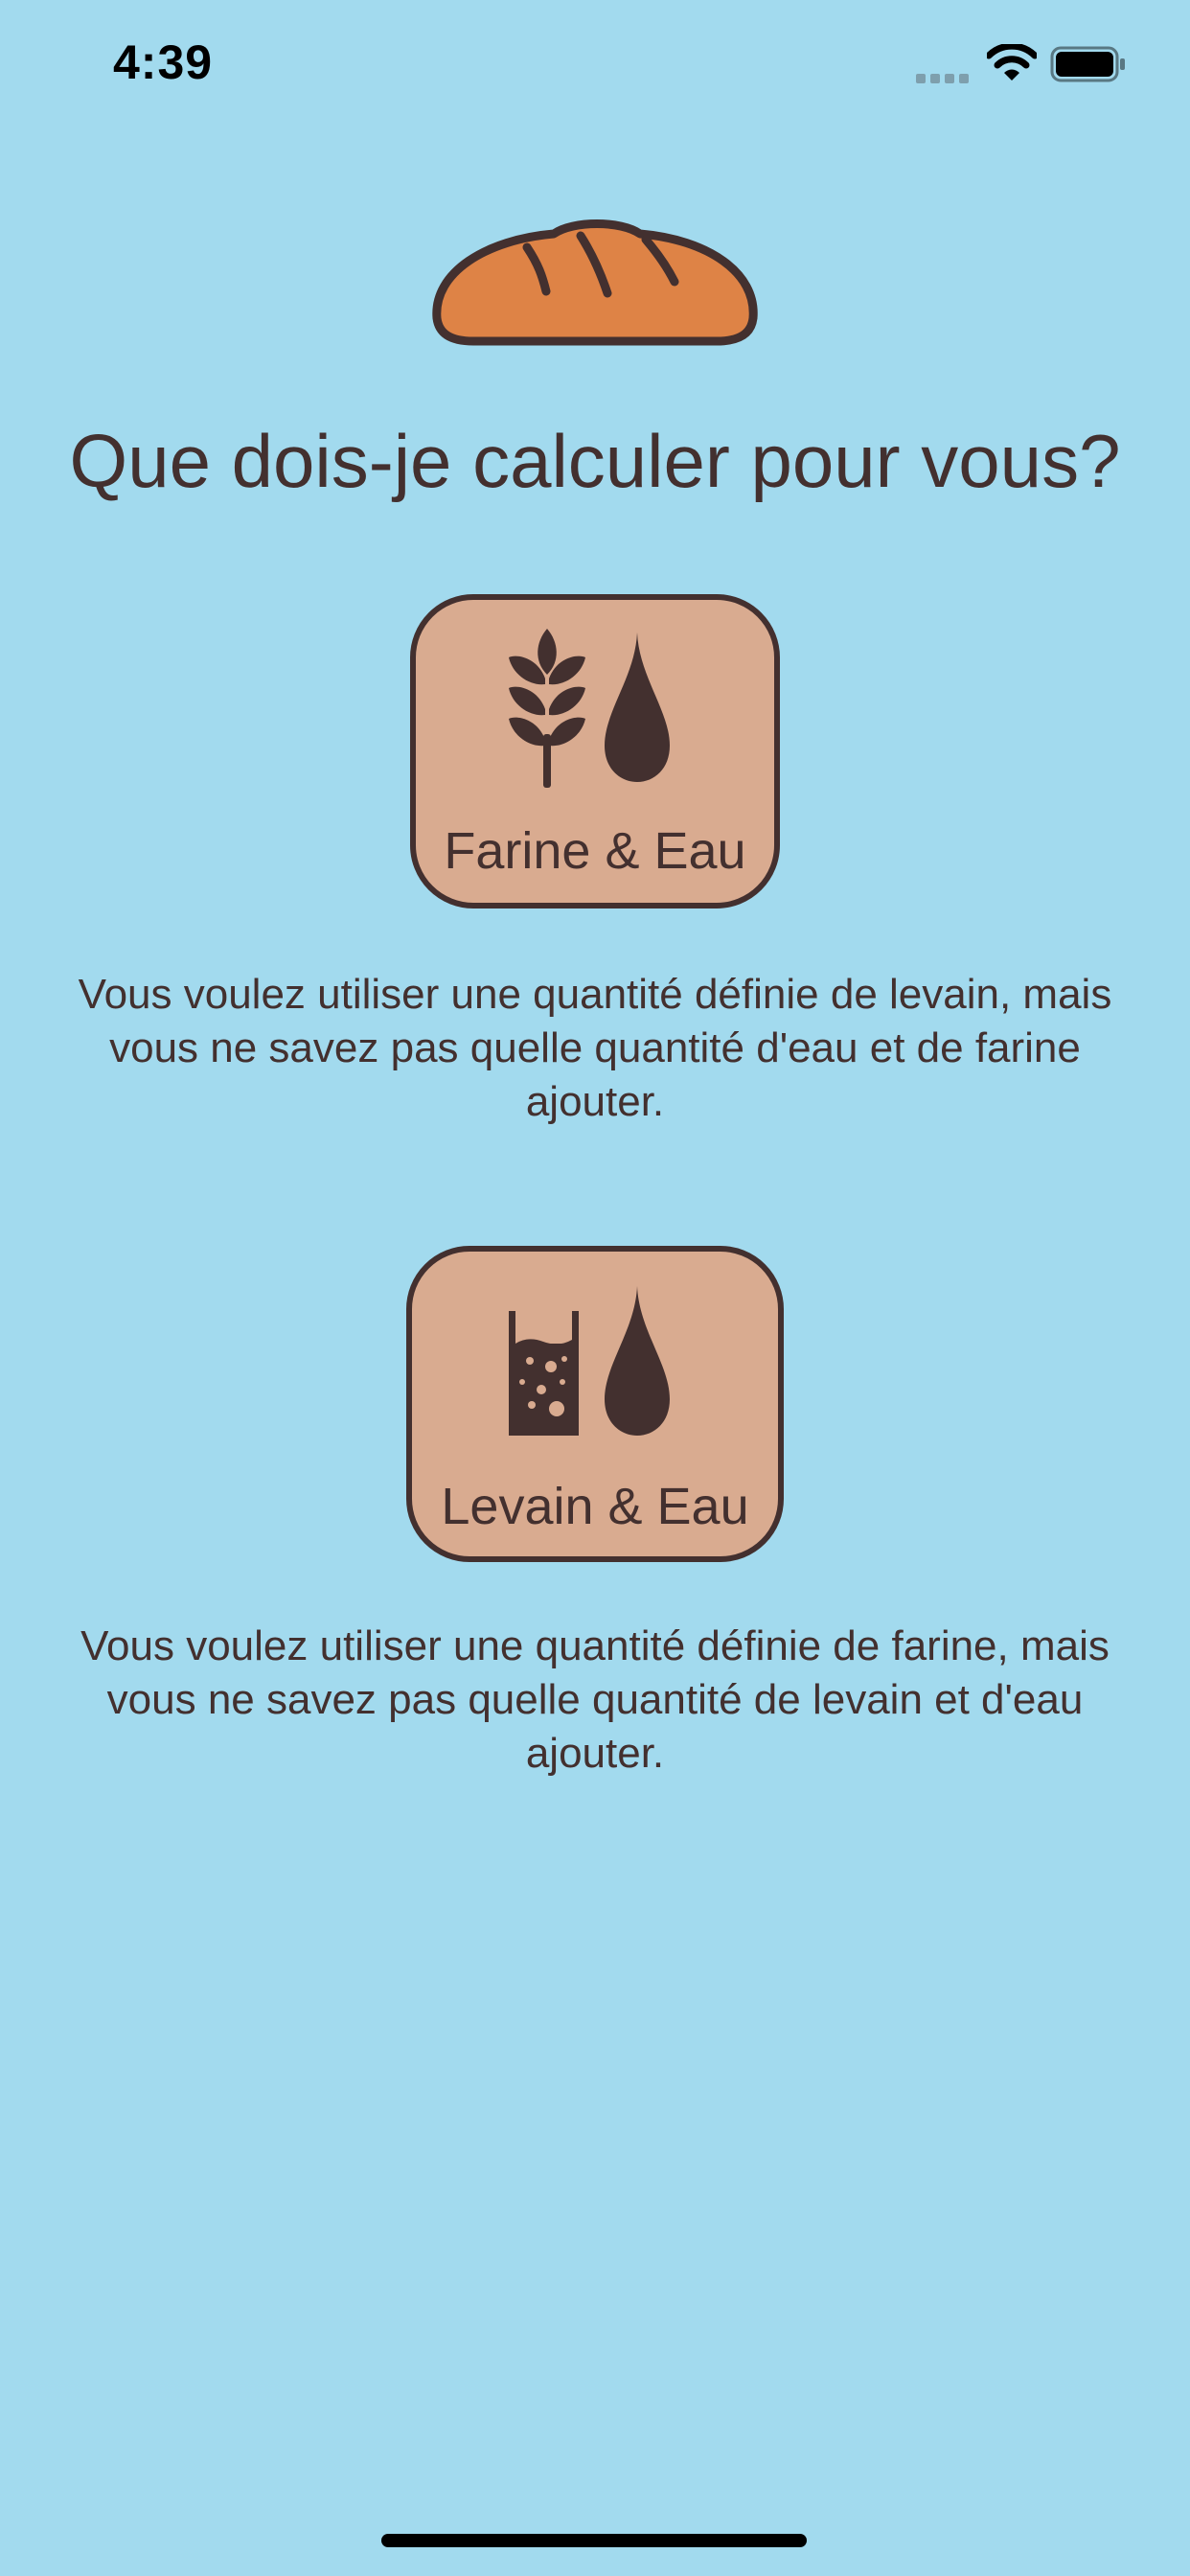 This screenshot has height=2576, width=1190. Describe the element at coordinates (590, 708) in the screenshot. I see `wheat-icon` at that location.